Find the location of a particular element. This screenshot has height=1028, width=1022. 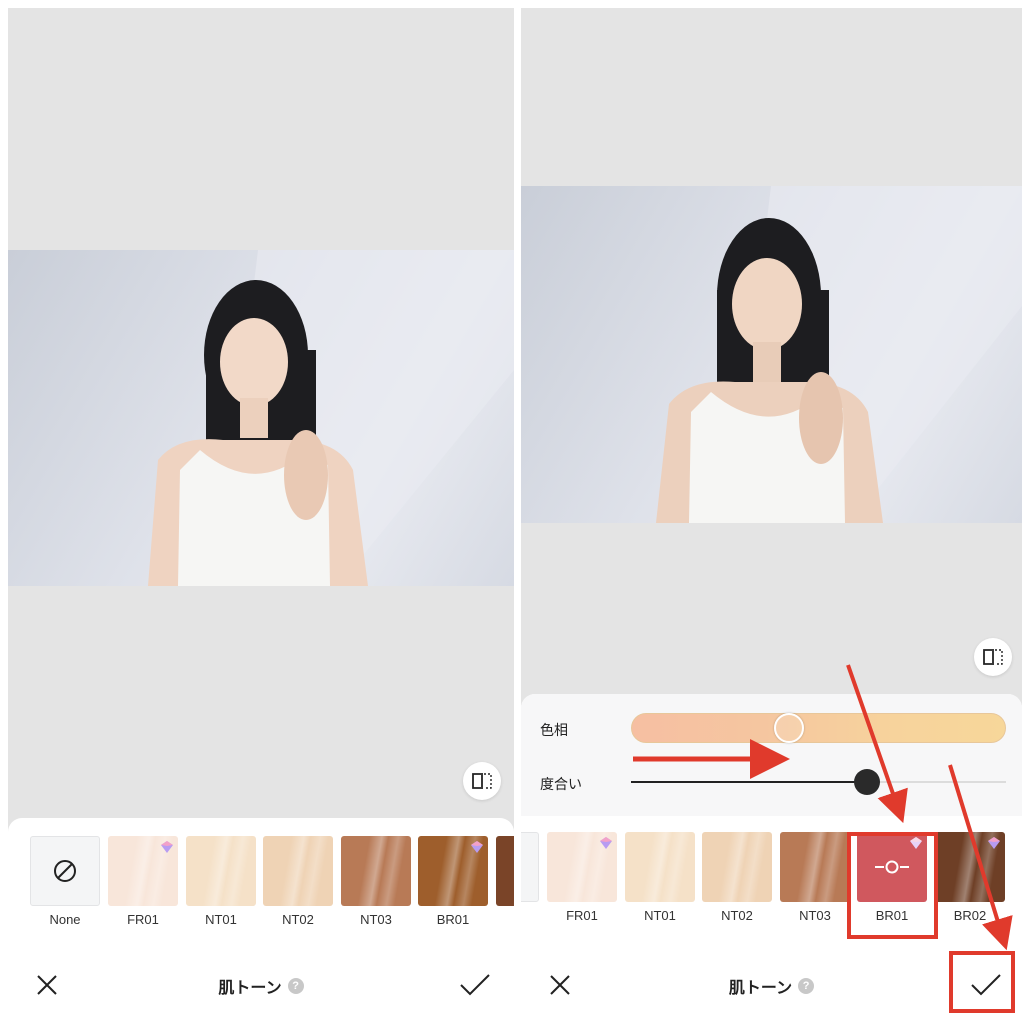

preset-partial is located at coordinates (505, 886).